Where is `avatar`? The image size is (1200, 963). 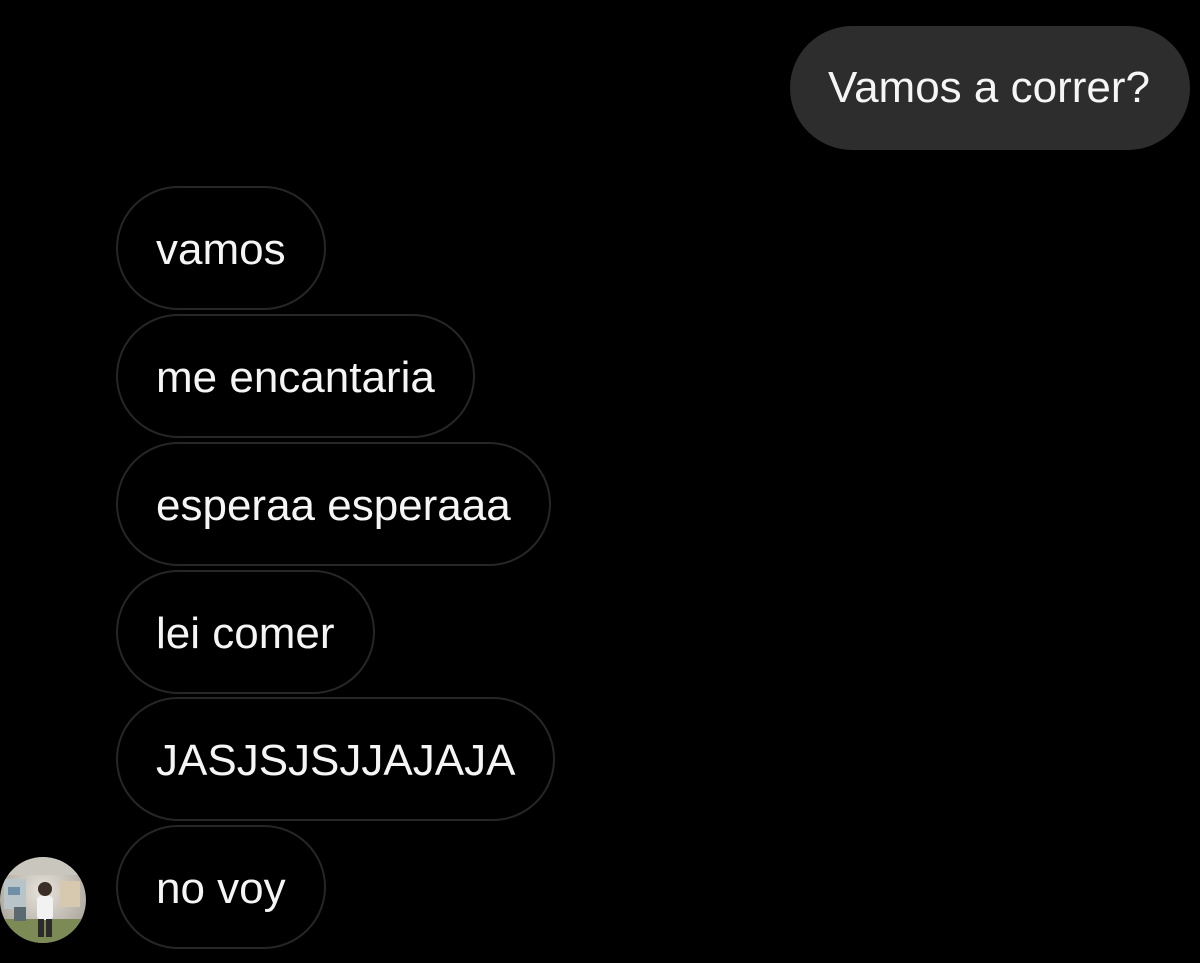 avatar is located at coordinates (43, 900).